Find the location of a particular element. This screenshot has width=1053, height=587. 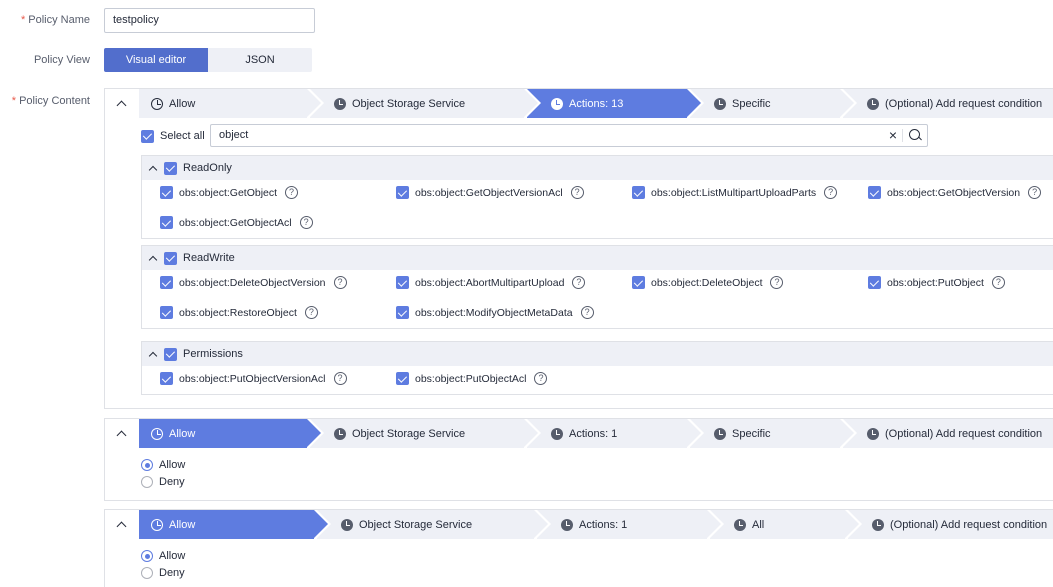

policy-view-toggle: Visual editor JSON is located at coordinates (208, 60).